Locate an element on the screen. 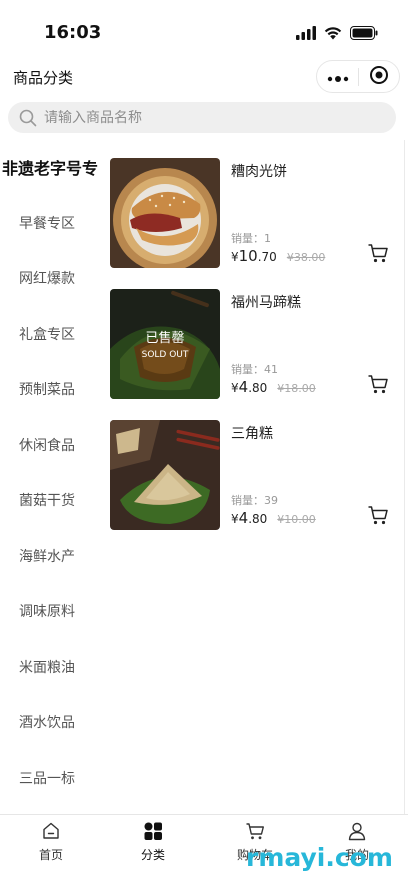 The width and height of the screenshot is (408, 877). product-image: 已售罄 SOLD OUT is located at coordinates (165, 344).